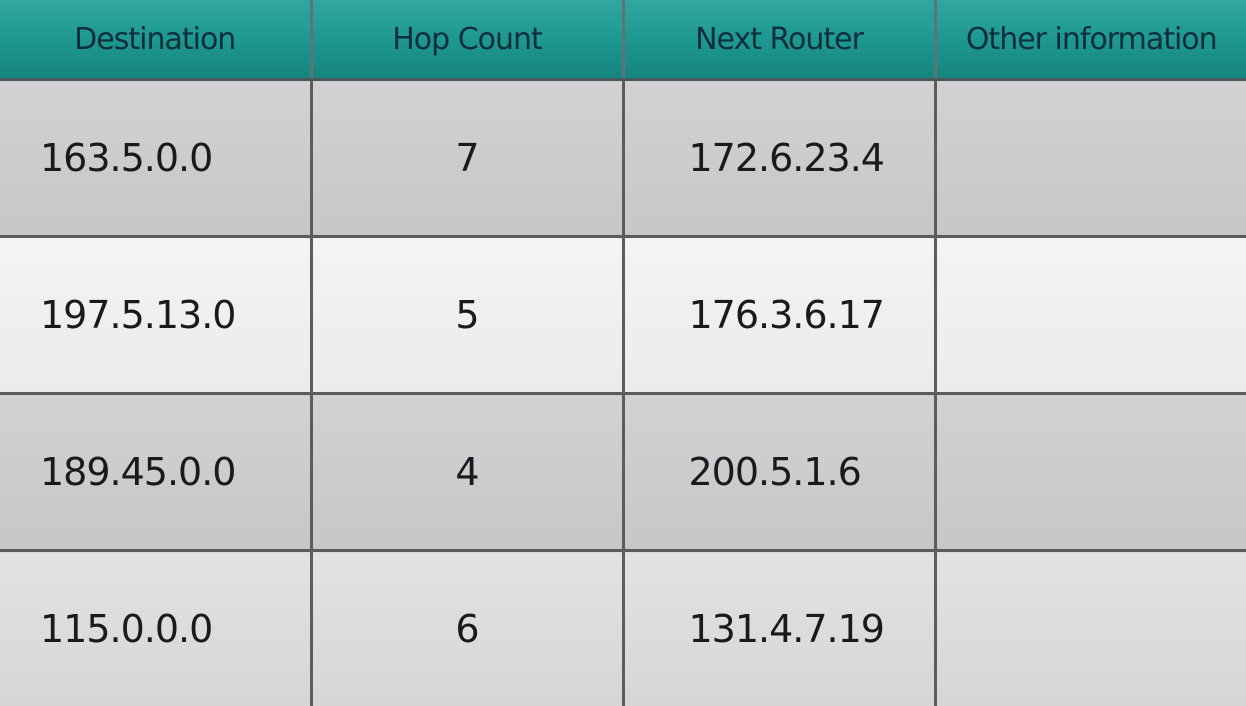 This screenshot has height=706, width=1246. What do you see at coordinates (779, 40) in the screenshot?
I see `header-next-router: Next Router` at bounding box center [779, 40].